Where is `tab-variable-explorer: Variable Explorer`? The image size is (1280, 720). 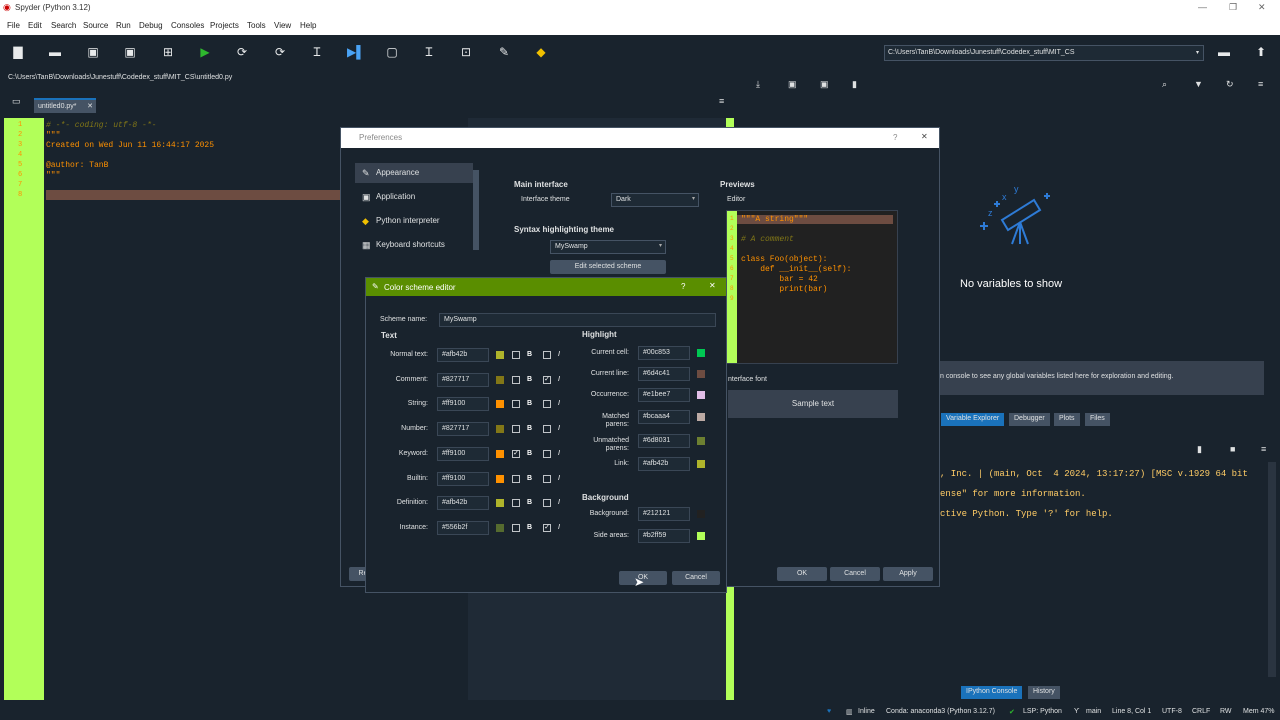
tab-variable-explorer: Variable Explorer is located at coordinates (973, 419).